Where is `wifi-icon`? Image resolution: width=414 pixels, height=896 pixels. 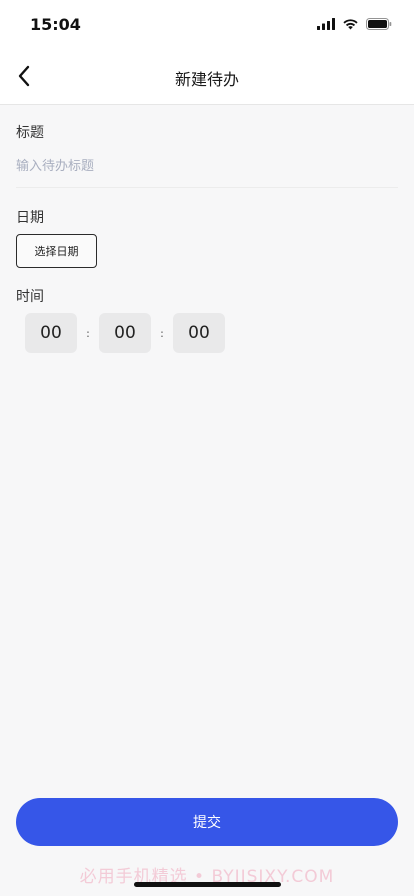 wifi-icon is located at coordinates (350, 24).